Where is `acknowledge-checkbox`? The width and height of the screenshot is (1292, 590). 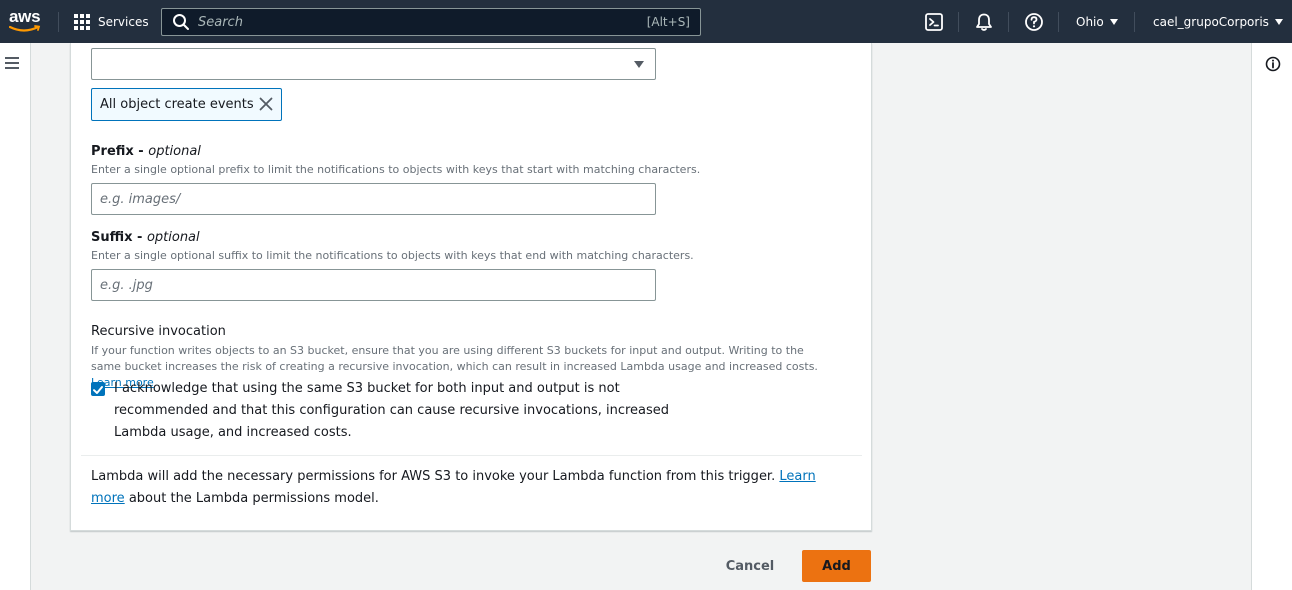 acknowledge-checkbox is located at coordinates (98, 389).